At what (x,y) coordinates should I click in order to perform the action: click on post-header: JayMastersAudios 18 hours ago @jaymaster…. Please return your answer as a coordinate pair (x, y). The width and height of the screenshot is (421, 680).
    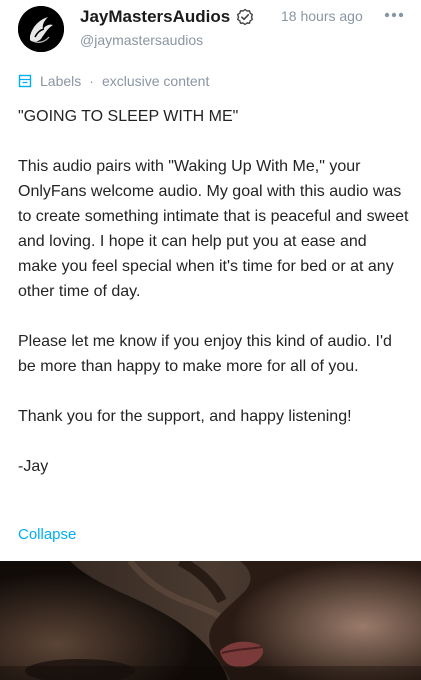
    Looking at the image, I should click on (210, 33).